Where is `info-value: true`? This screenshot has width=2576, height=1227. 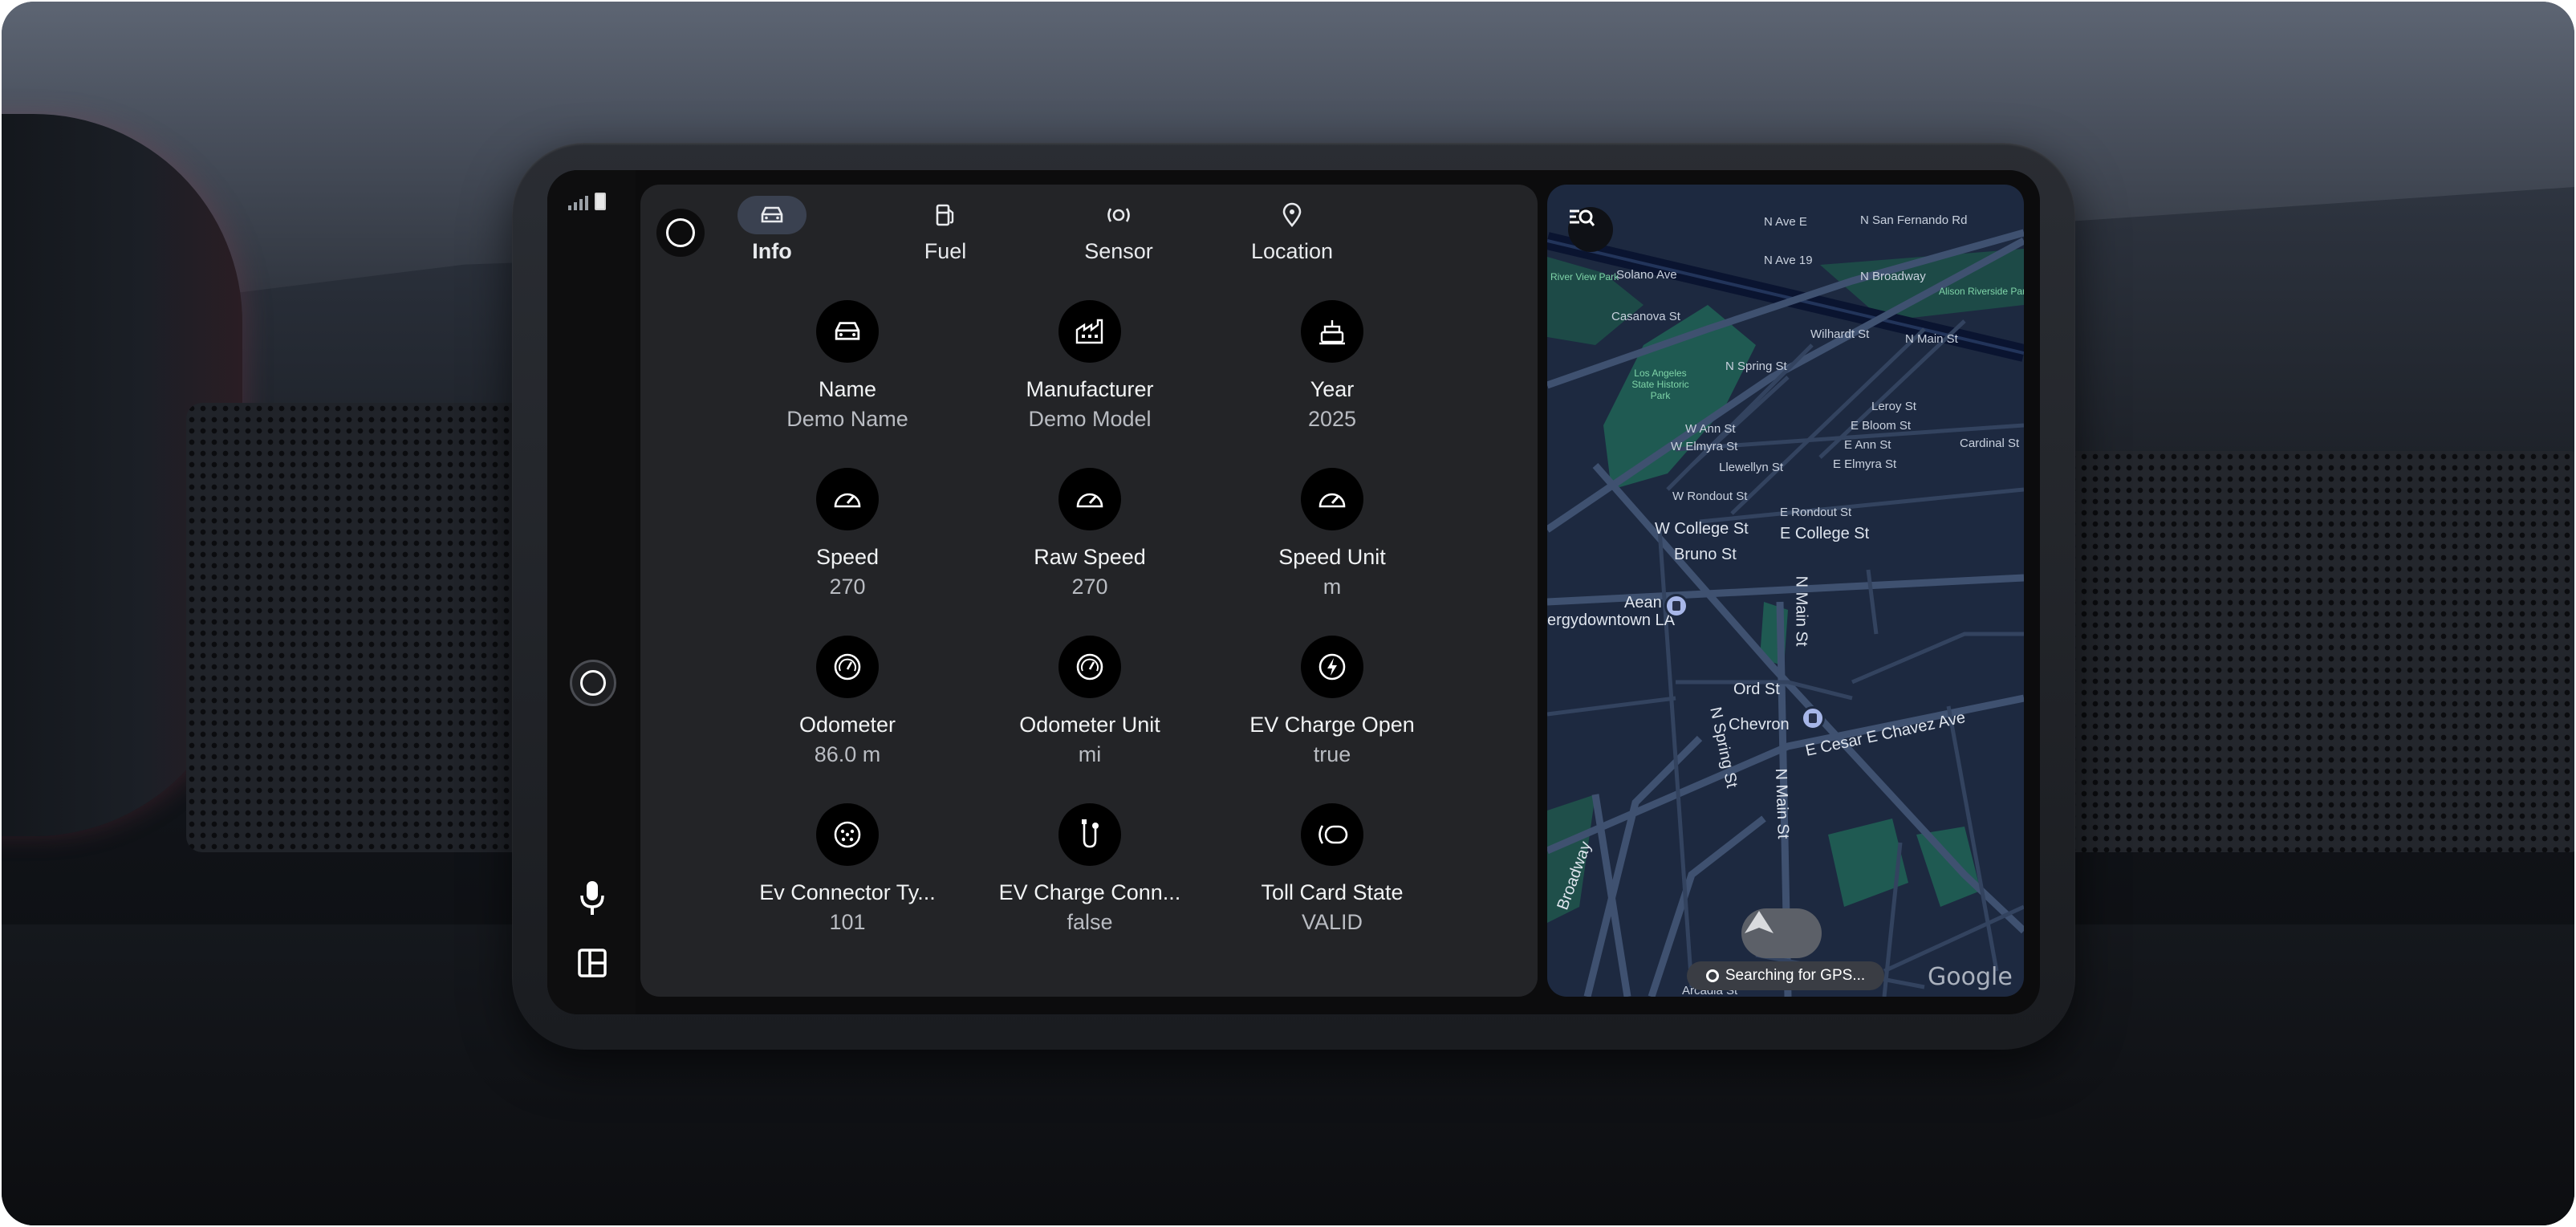
info-value: true is located at coordinates (1332, 754).